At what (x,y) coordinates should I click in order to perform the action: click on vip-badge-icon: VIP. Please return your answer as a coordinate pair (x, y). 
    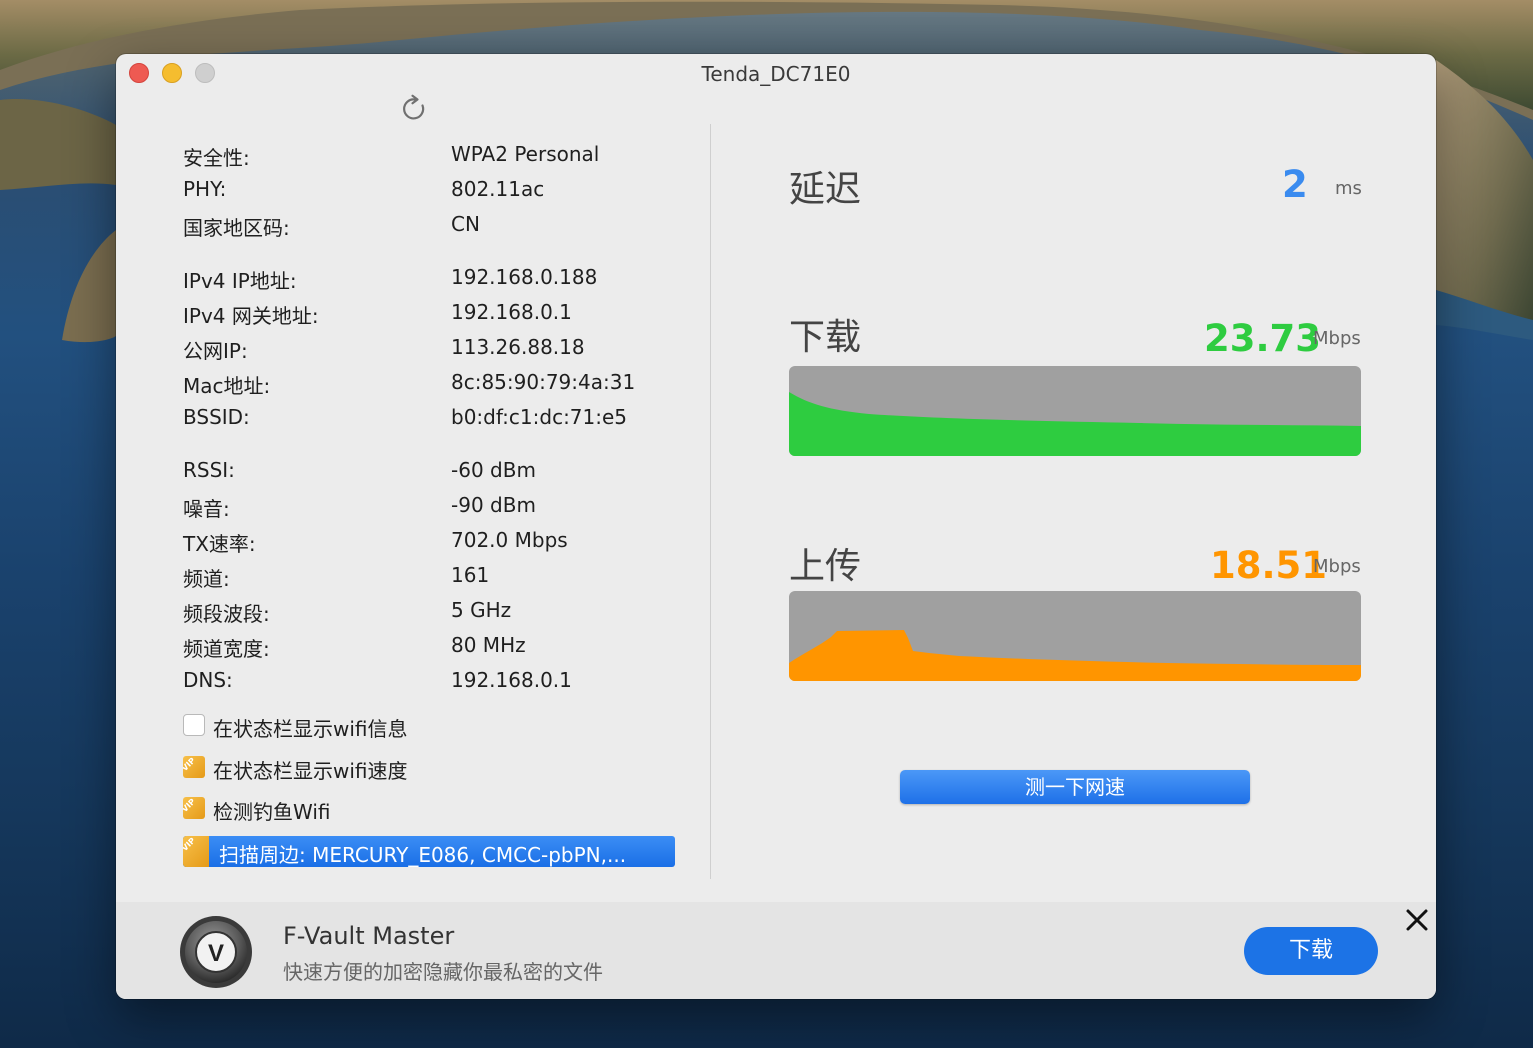
    Looking at the image, I should click on (196, 851).